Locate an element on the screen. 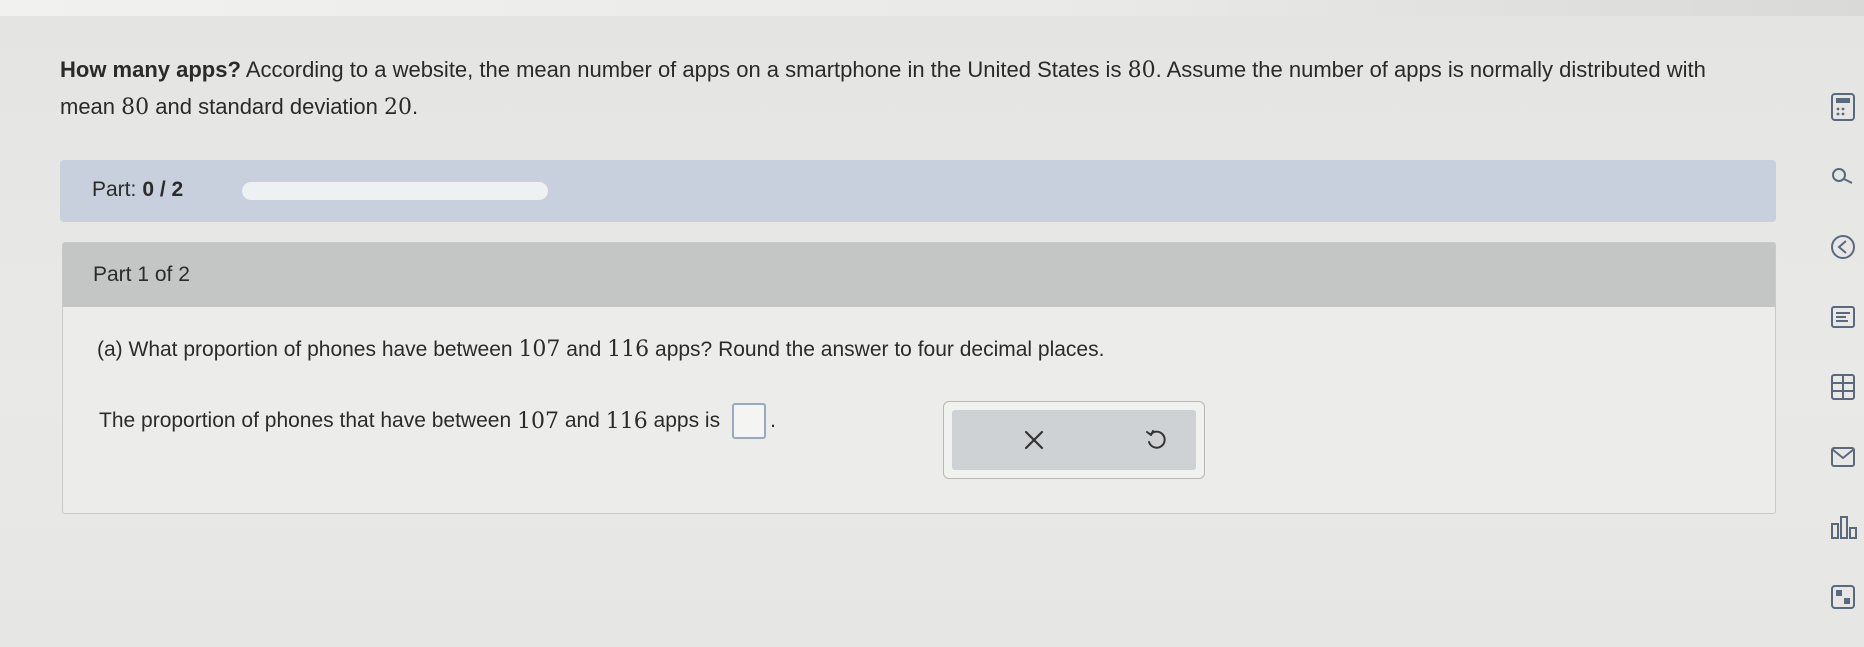 The height and width of the screenshot is (647, 1864). answer-text-2: apps is is located at coordinates (687, 420).